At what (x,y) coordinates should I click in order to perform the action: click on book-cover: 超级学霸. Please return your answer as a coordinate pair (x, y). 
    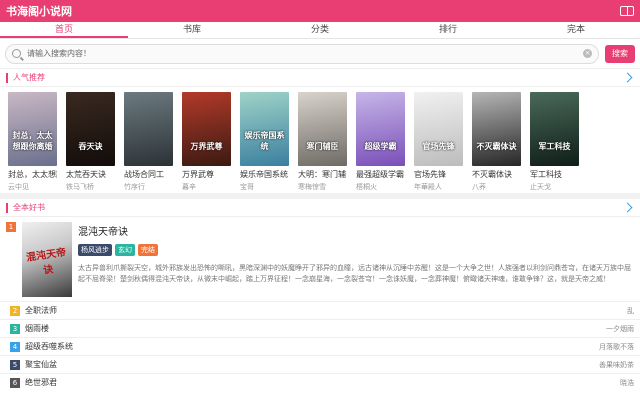
    Looking at the image, I should click on (380, 129).